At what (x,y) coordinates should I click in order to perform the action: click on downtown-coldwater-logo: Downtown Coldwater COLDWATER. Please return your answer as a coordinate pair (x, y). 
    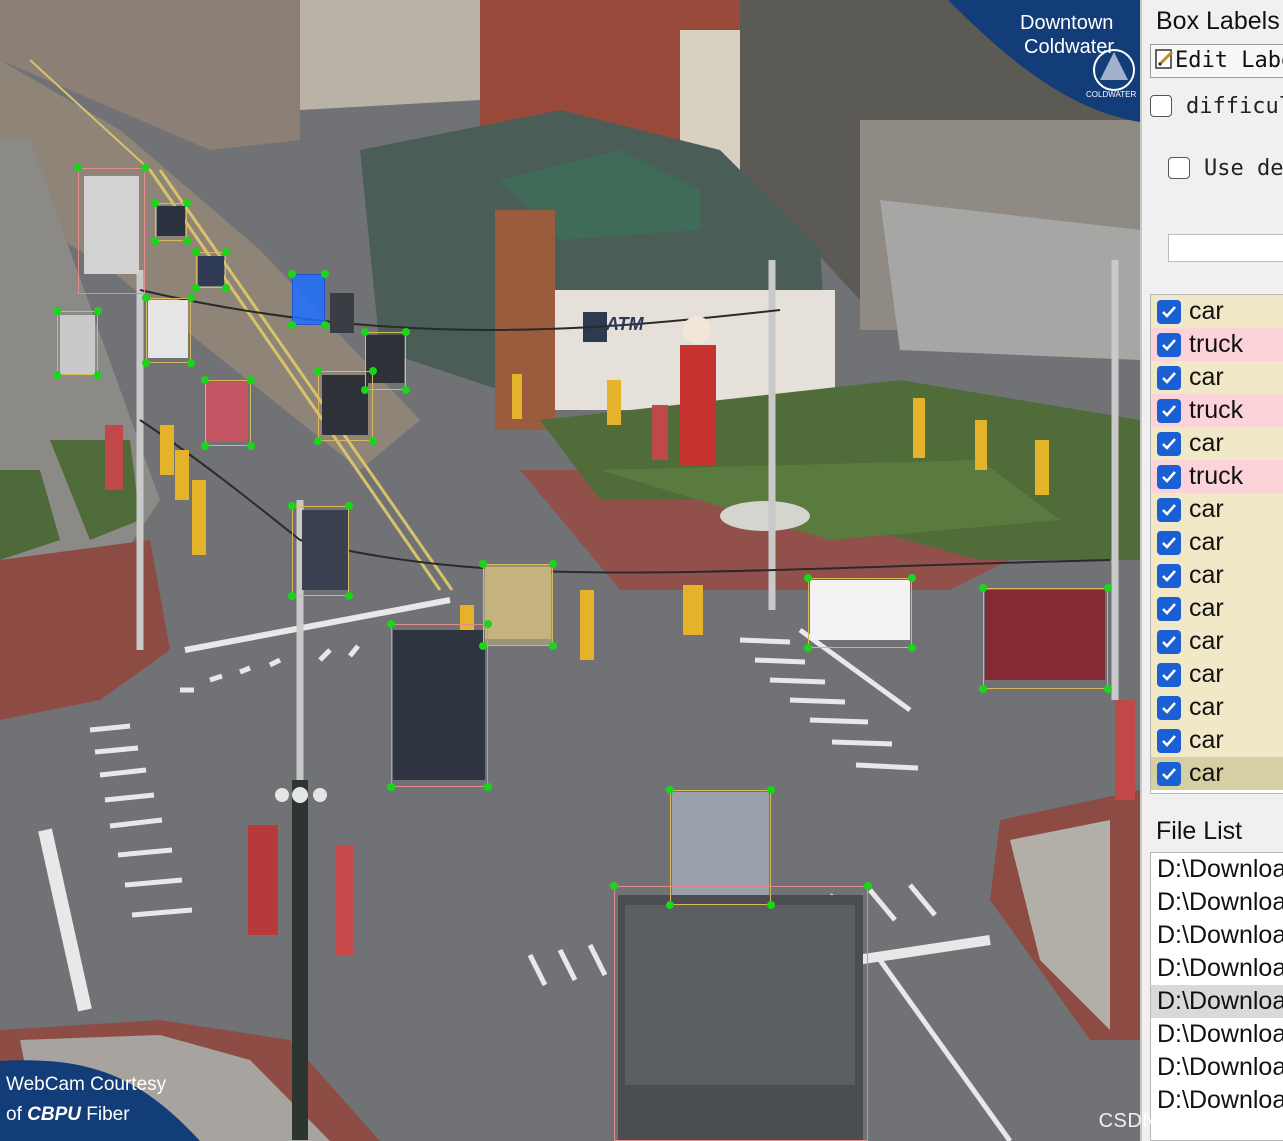
    Looking at the image, I should click on (1044, 61).